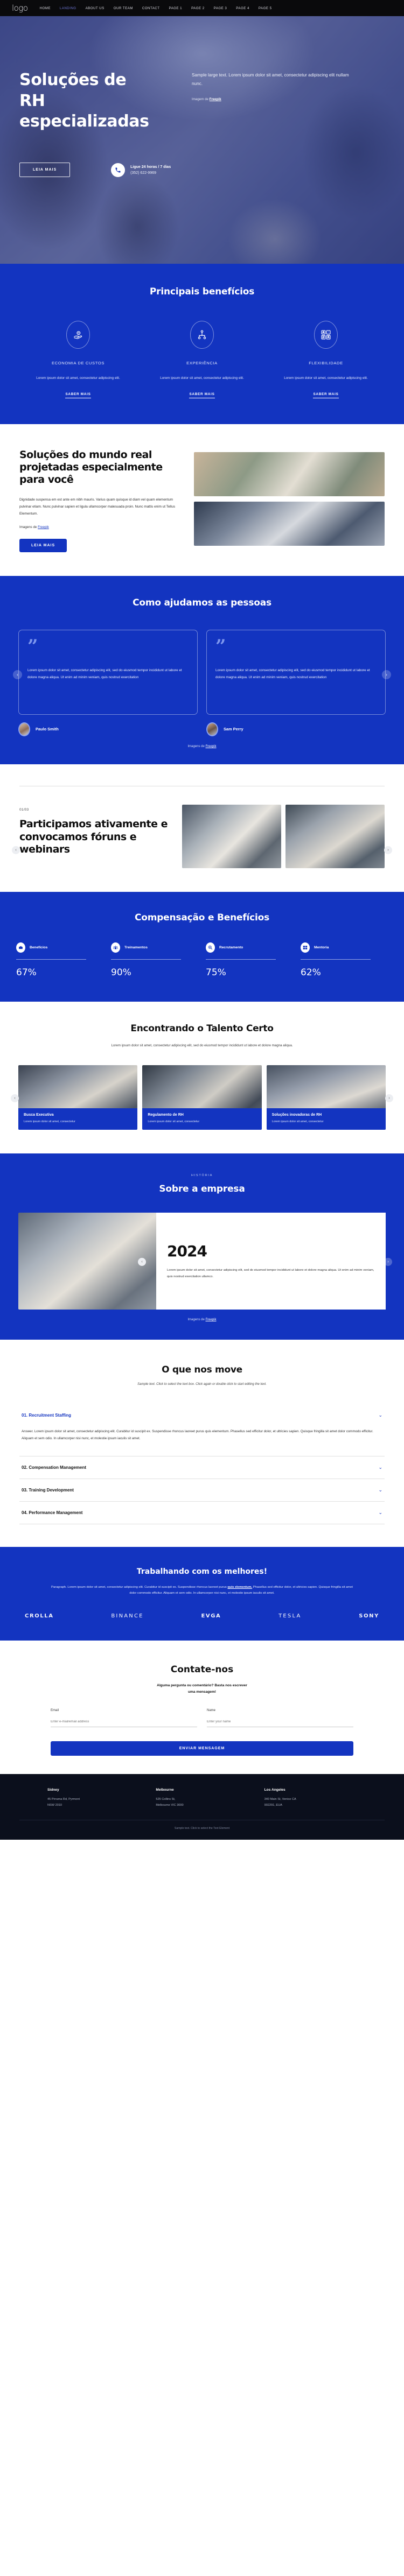 The width and height of the screenshot is (404, 2576). Describe the element at coordinates (202, 1749) in the screenshot. I see `send-message-button: ENVIAR MENSAGEM` at that location.